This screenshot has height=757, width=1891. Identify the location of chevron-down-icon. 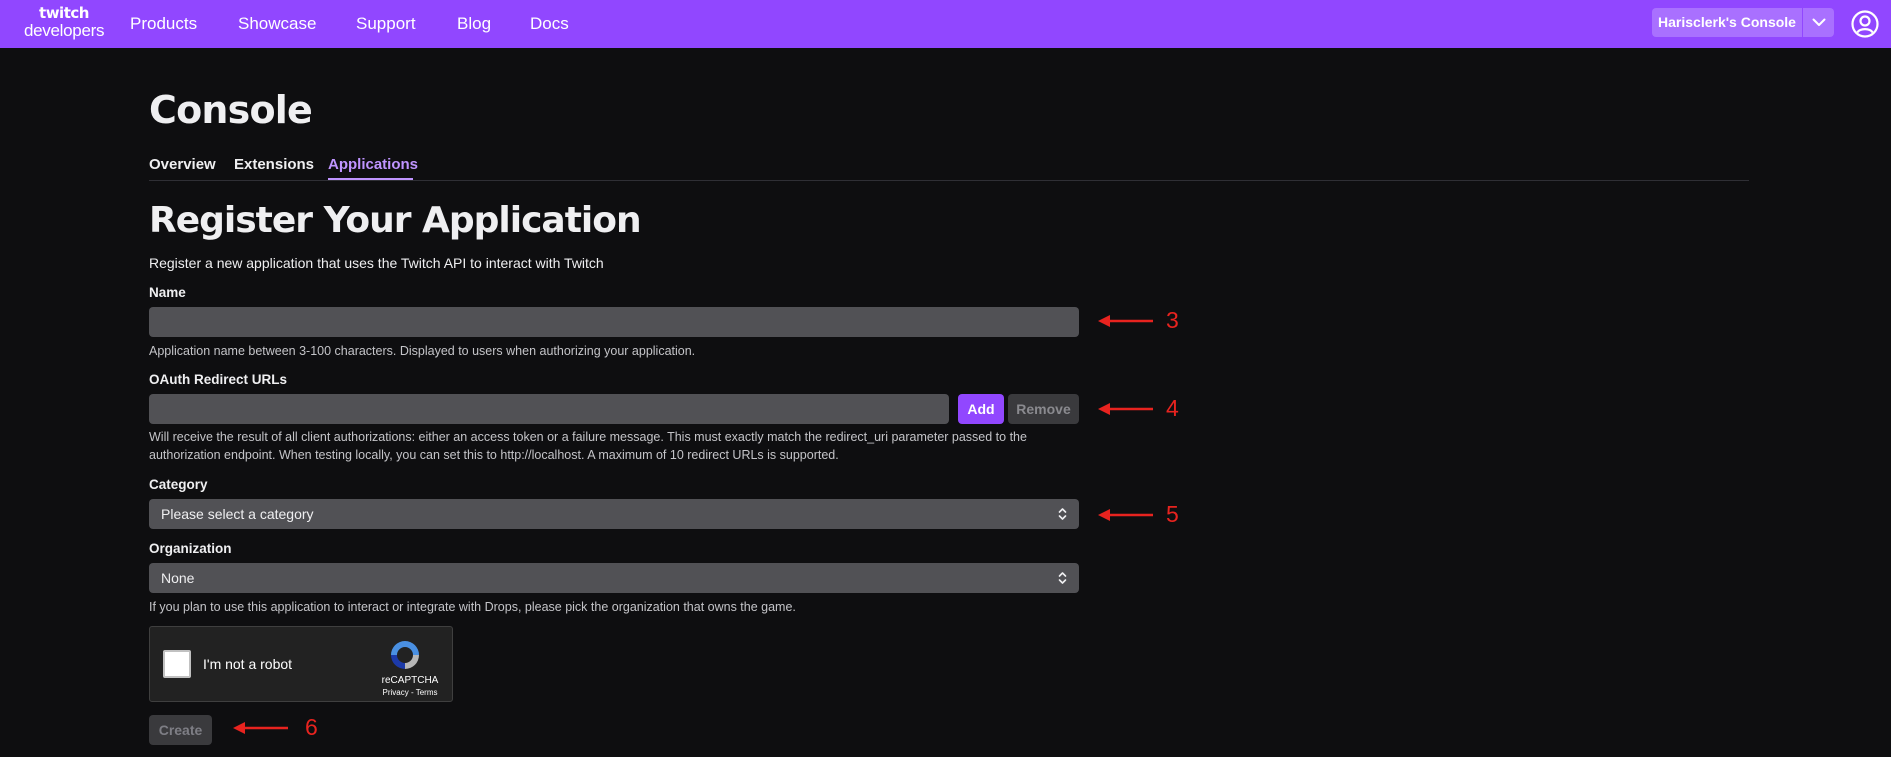
(1819, 22).